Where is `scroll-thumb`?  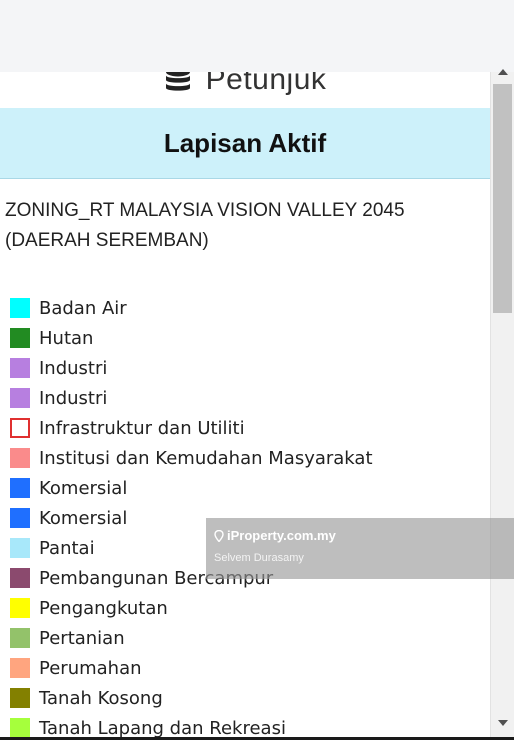
scroll-thumb is located at coordinates (502, 198).